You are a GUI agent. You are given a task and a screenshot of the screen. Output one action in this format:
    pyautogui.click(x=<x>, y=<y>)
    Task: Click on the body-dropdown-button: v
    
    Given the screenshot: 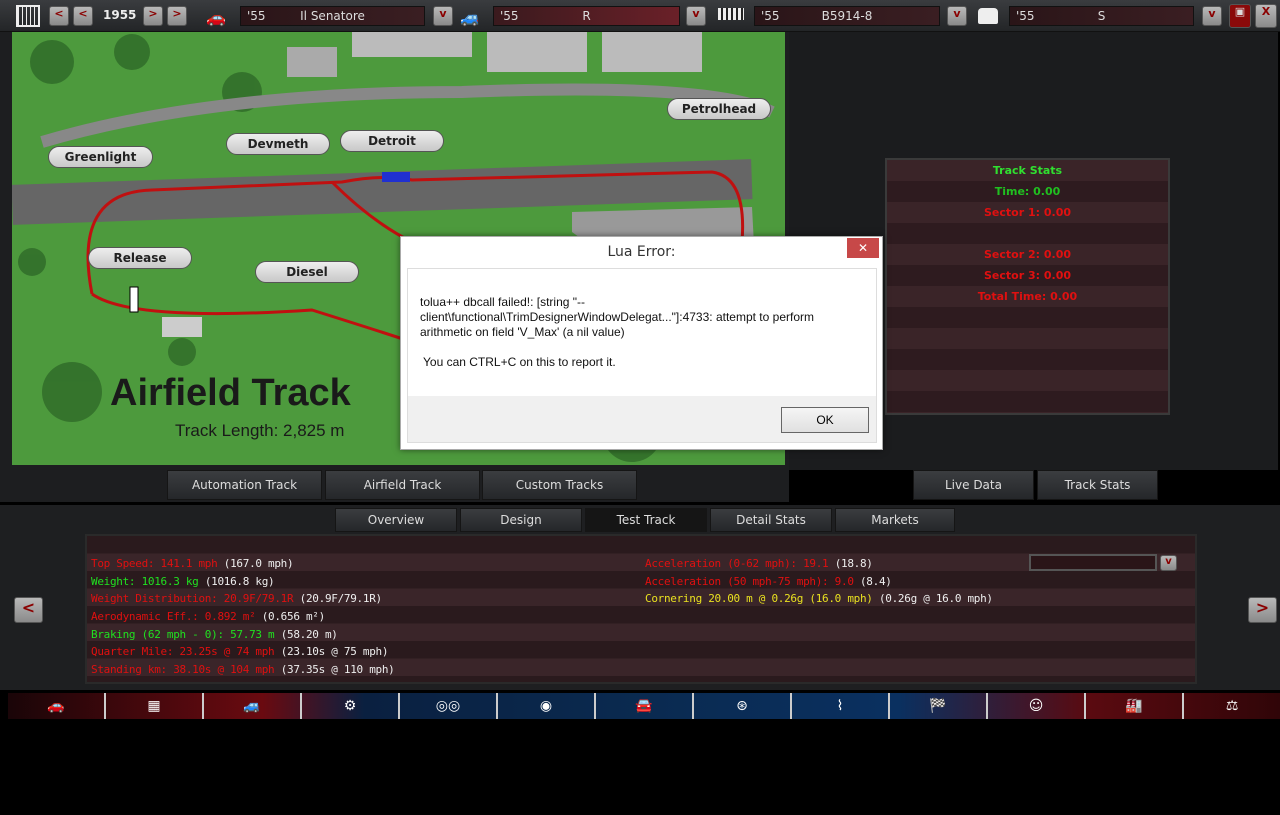 What is the action you would take?
    pyautogui.click(x=443, y=16)
    